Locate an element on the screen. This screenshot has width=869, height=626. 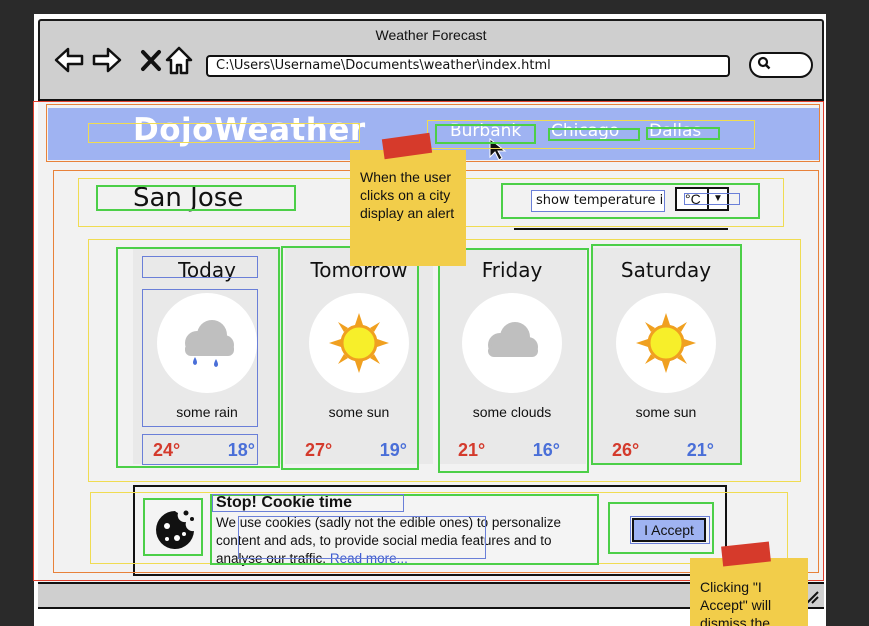
sticky-note: Clicking "I Accept" will dismiss the is located at coordinates (749, 592).